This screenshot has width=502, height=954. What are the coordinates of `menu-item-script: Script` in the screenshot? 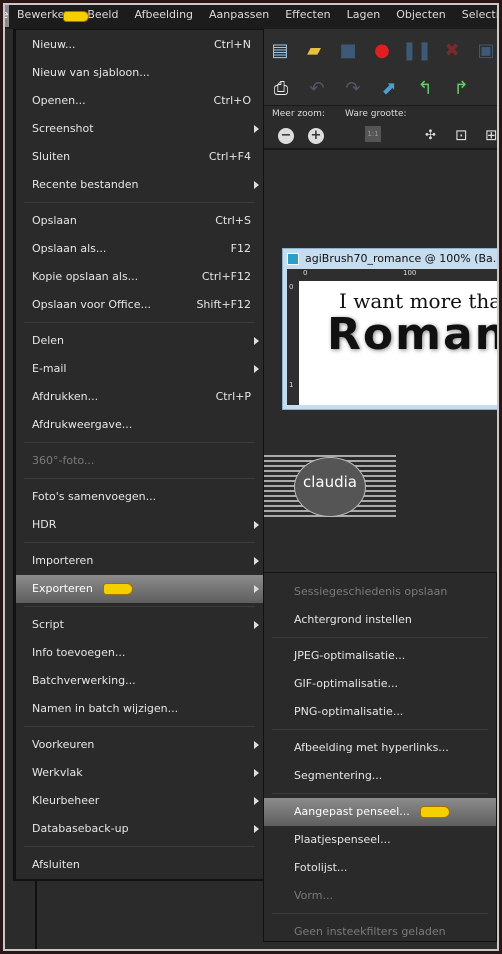 It's located at (139, 625).